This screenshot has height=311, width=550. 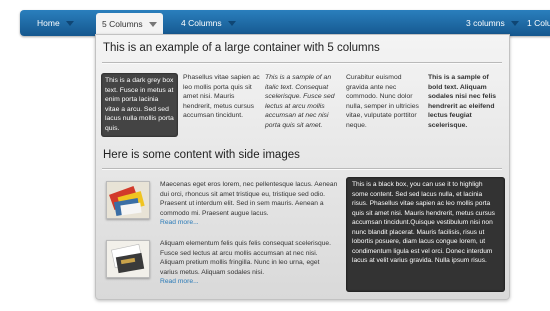 What do you see at coordinates (122, 24) in the screenshot?
I see `menu-item-label: 5 Columns` at bounding box center [122, 24].